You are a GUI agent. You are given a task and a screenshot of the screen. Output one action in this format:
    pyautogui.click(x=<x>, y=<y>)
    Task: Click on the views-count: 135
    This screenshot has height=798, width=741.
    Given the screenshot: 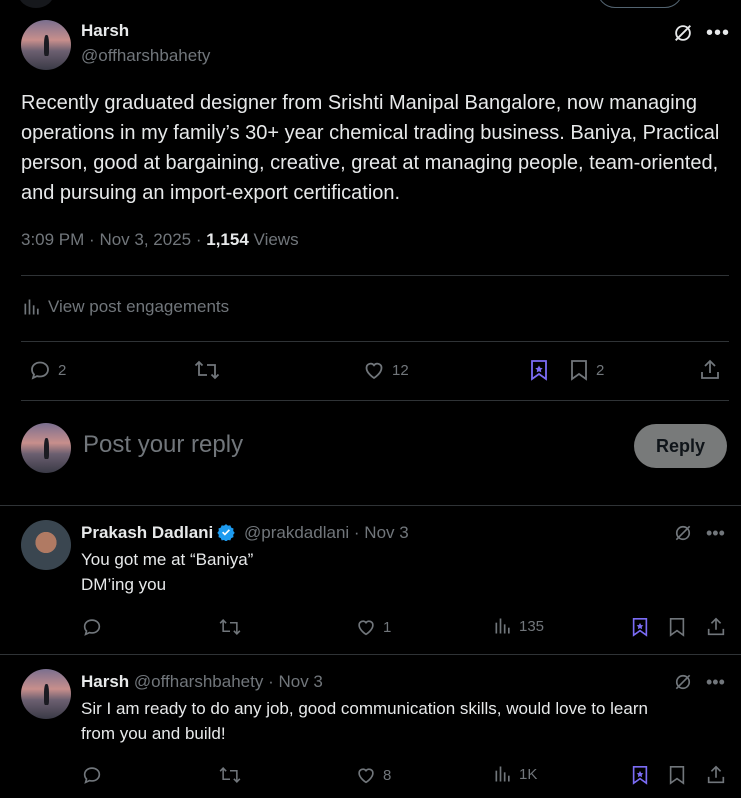 What is the action you would take?
    pyautogui.click(x=532, y=626)
    